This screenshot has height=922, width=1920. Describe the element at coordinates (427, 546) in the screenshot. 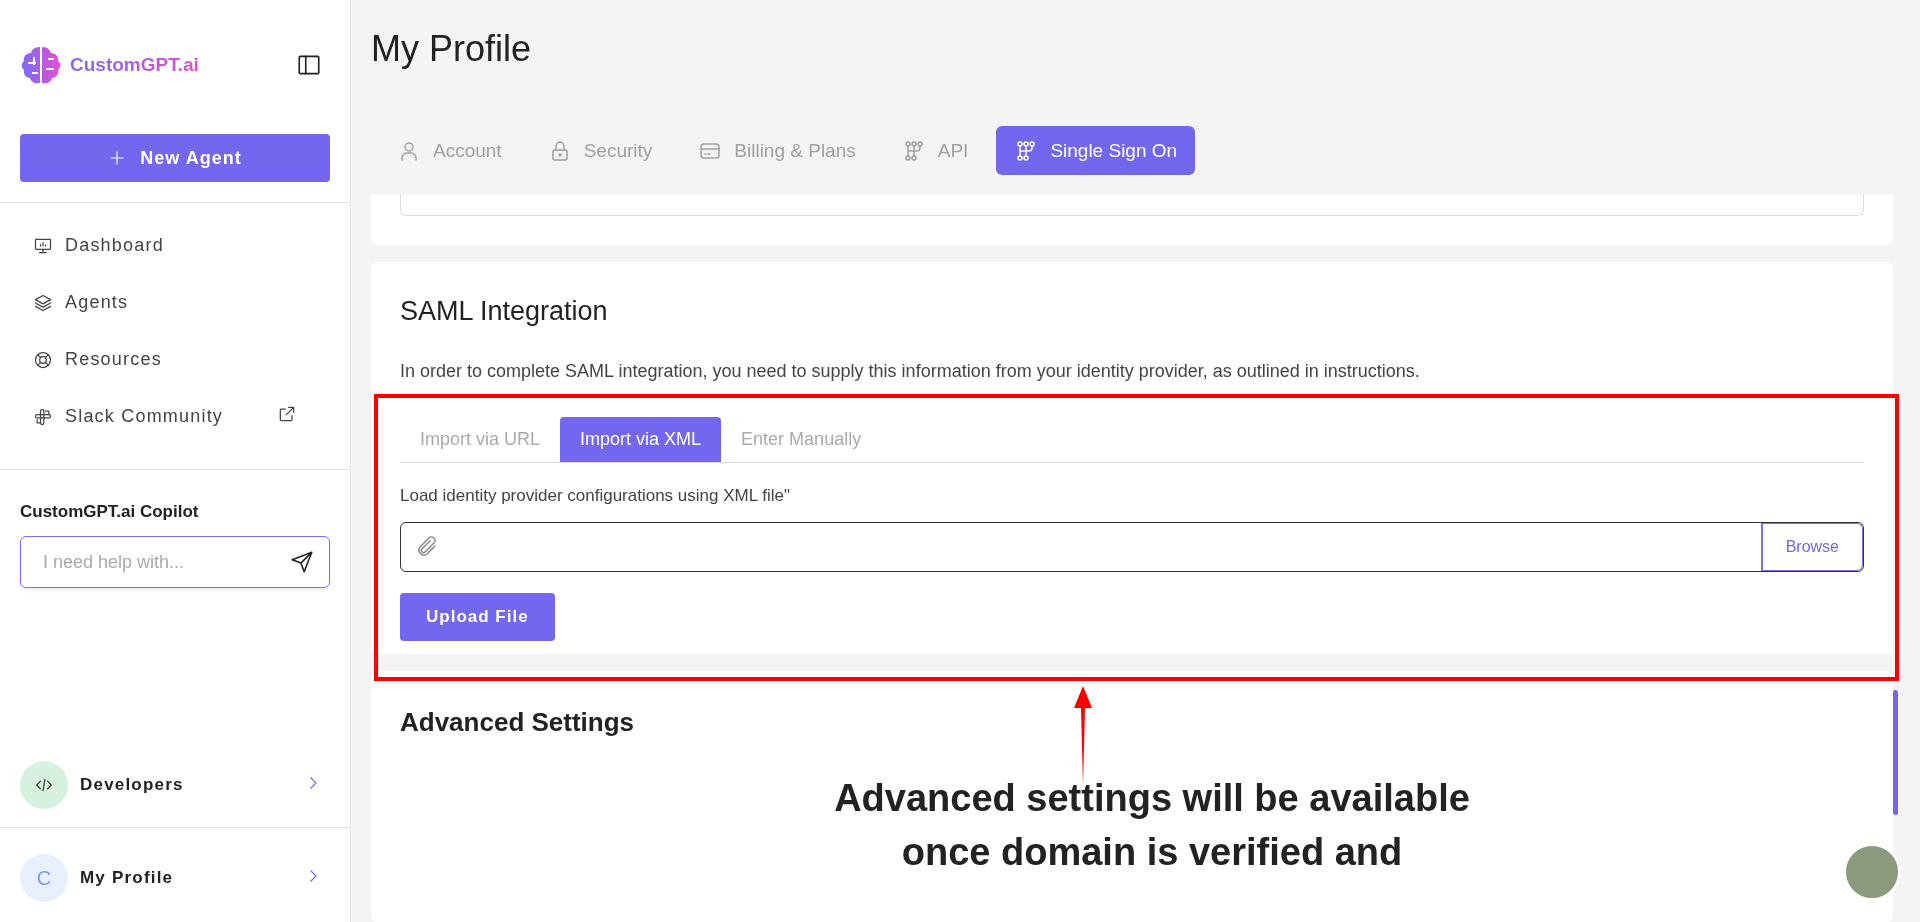

I see `paperclip-icon` at that location.